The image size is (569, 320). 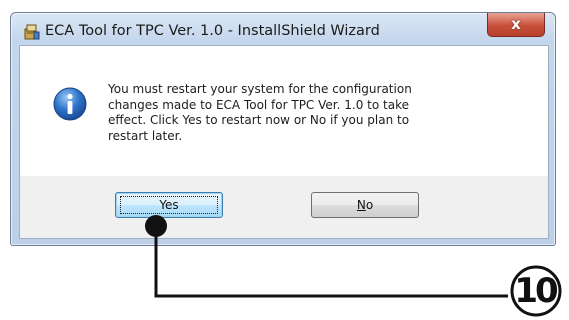 I want to click on callout-number: 10, so click(x=536, y=291).